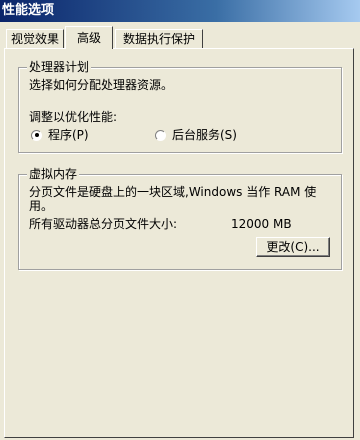 This screenshot has height=440, width=360. Describe the element at coordinates (173, 199) in the screenshot. I see `virtual-memory-description: 分页文件是硬盘上的一块区域,Windows 当作 RAM 使用。` at that location.